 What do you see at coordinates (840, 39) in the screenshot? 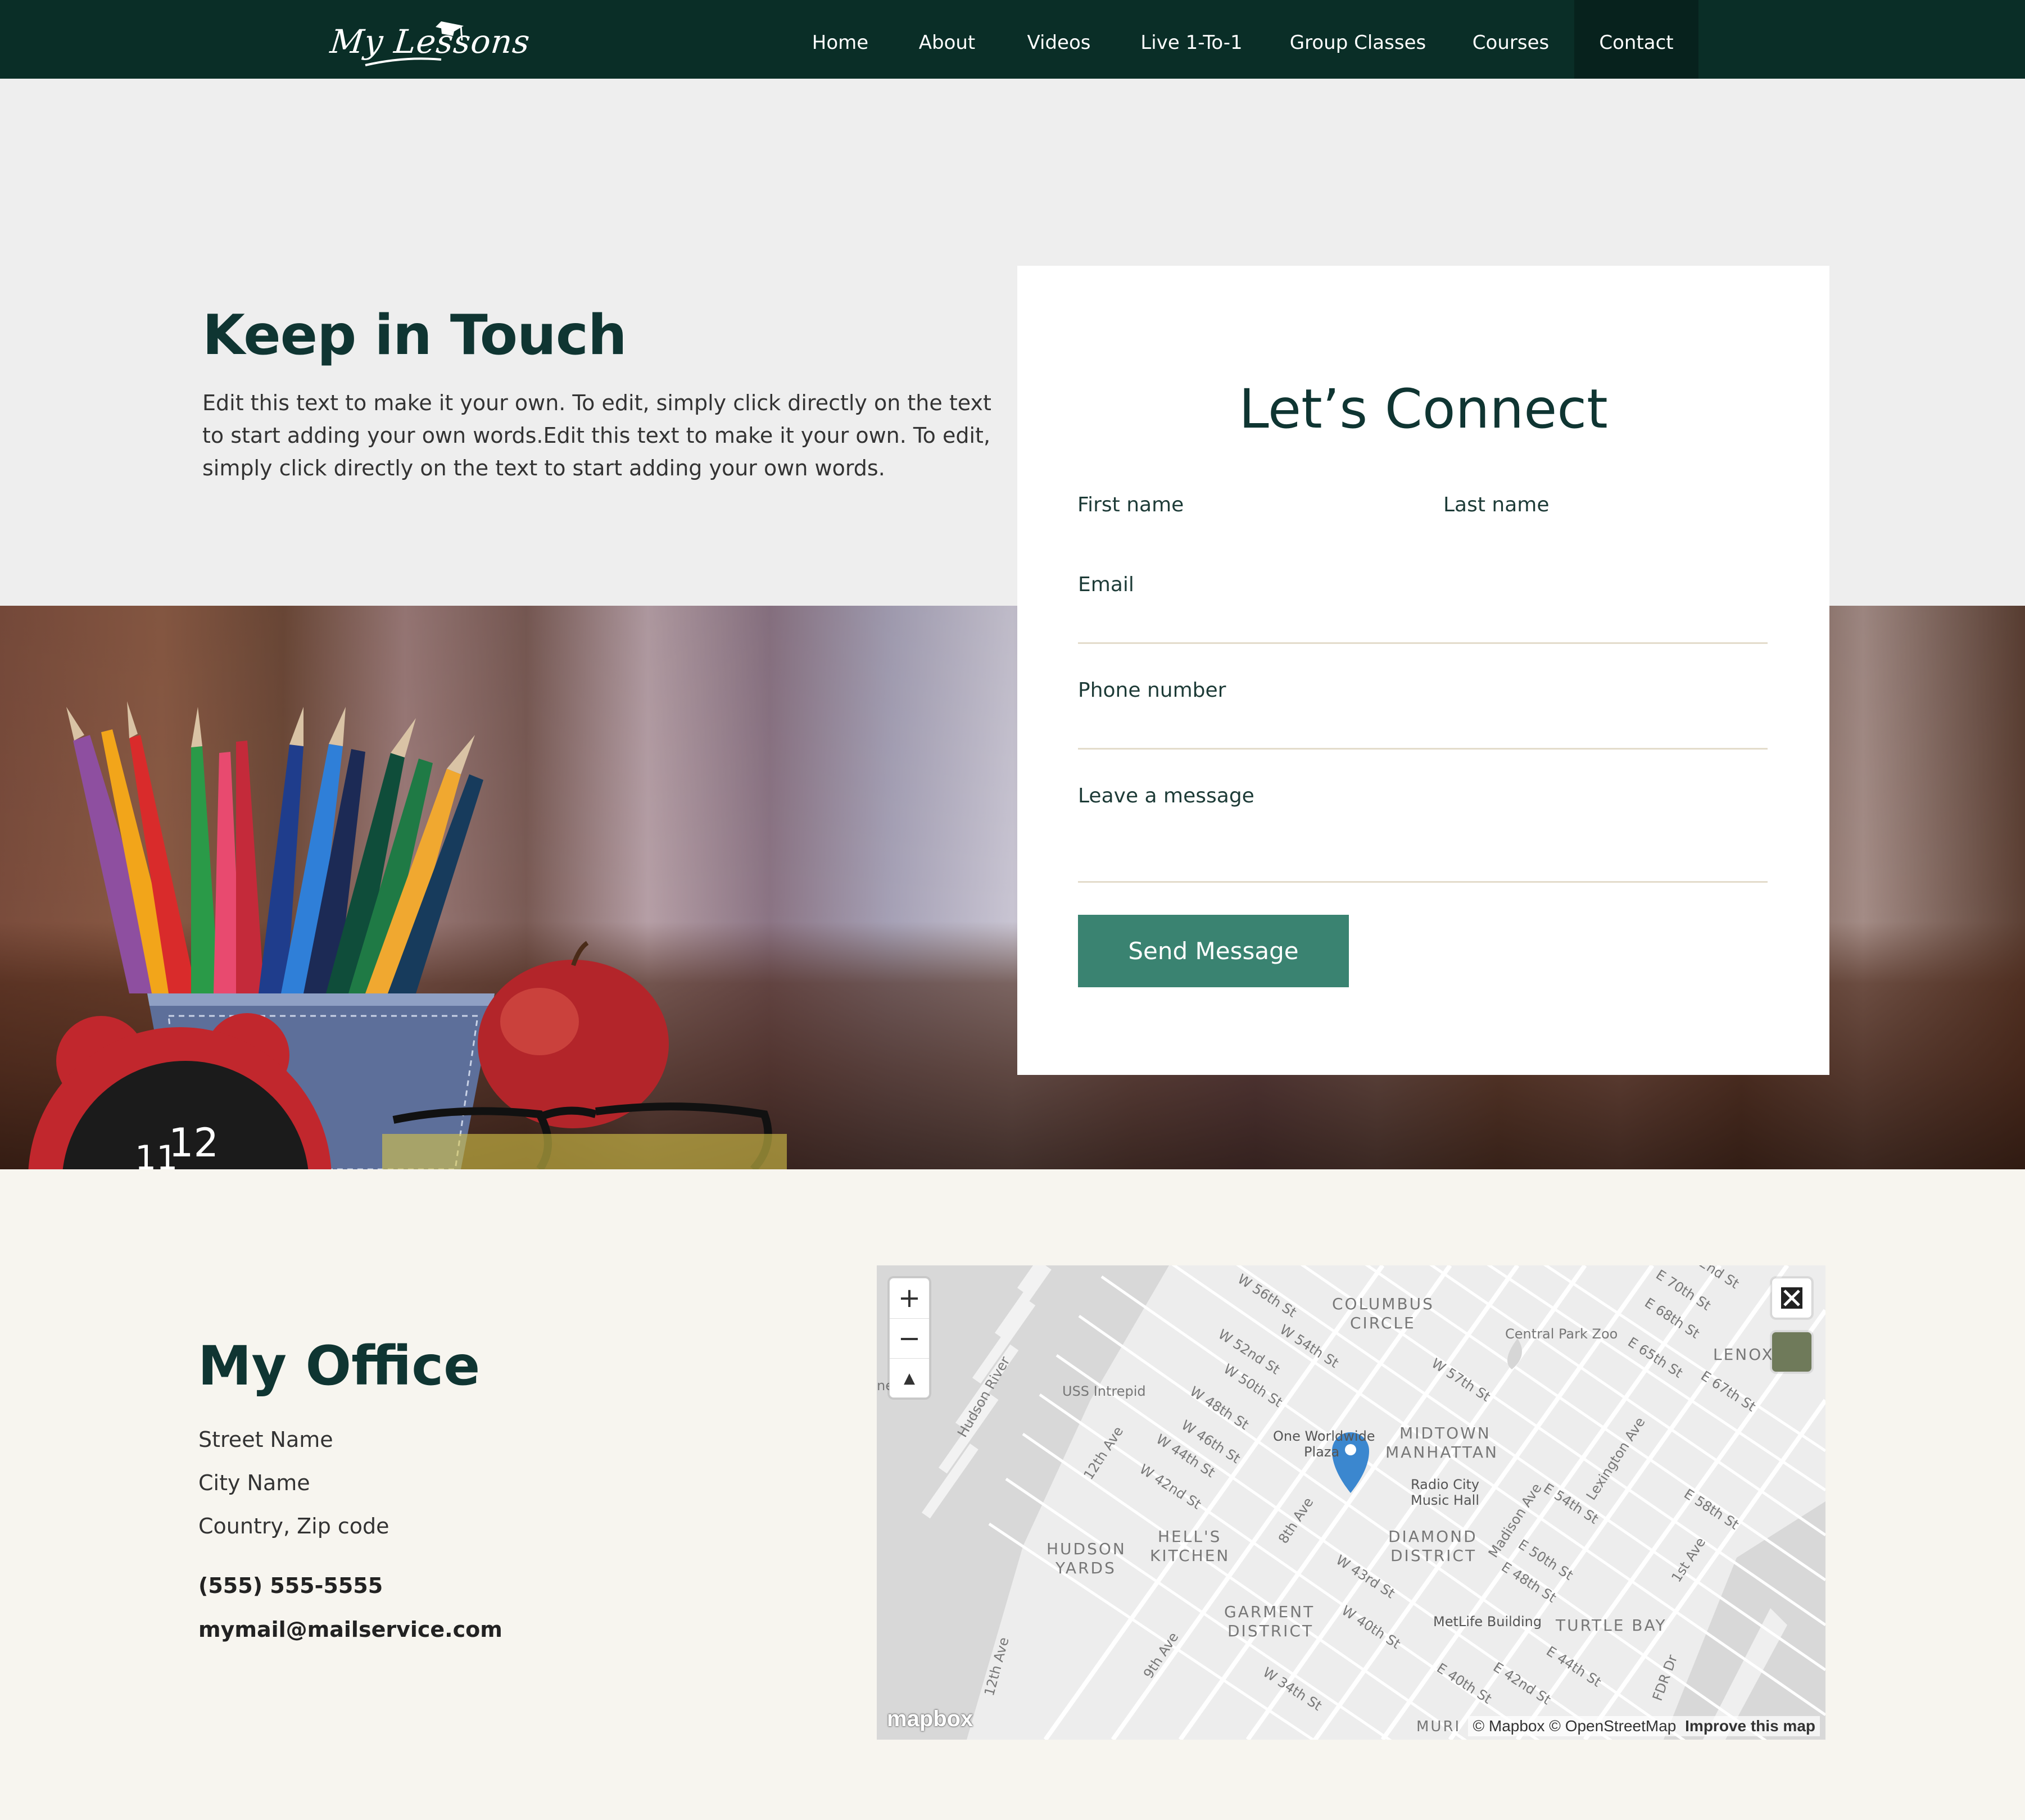
I see `nav-home: Home` at bounding box center [840, 39].